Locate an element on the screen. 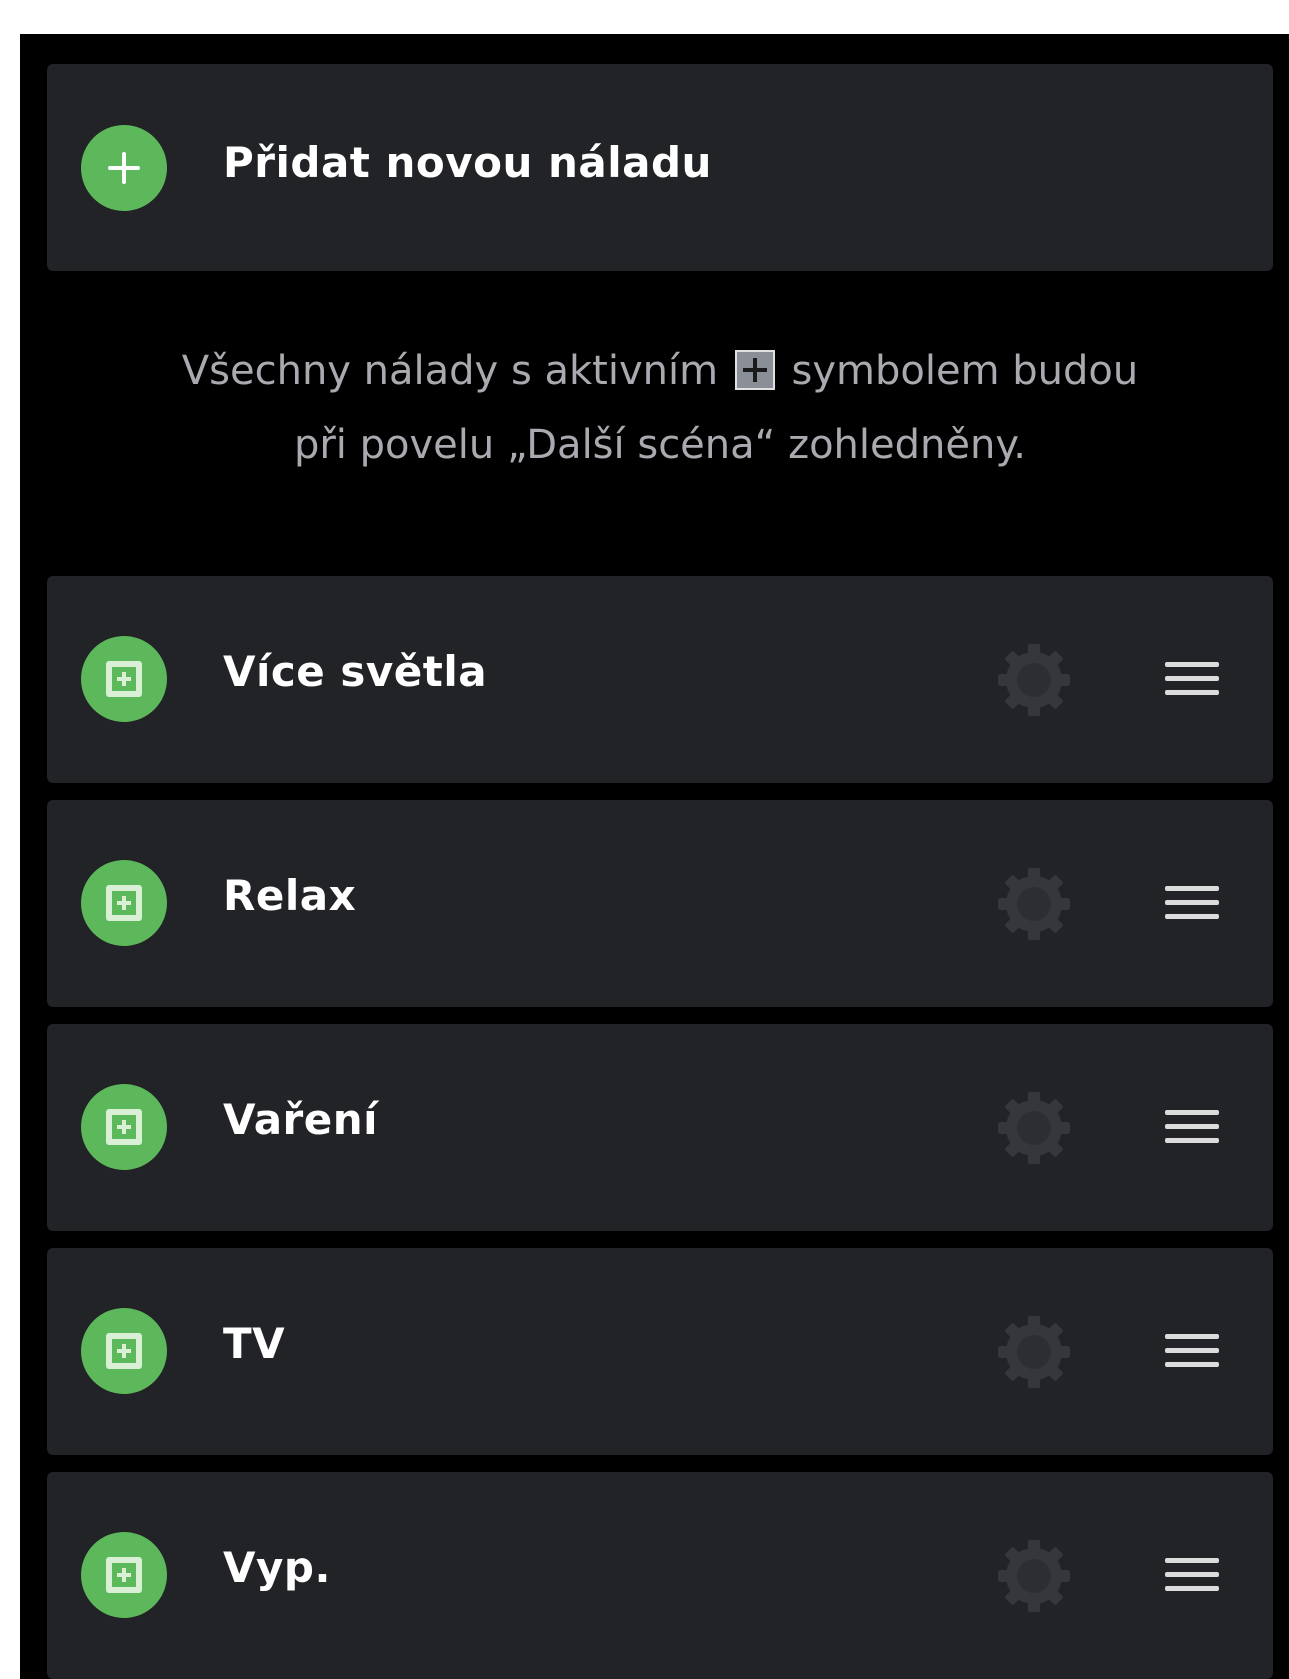 This screenshot has height=1679, width=1289. mood-label: Vyp. is located at coordinates (277, 1567).